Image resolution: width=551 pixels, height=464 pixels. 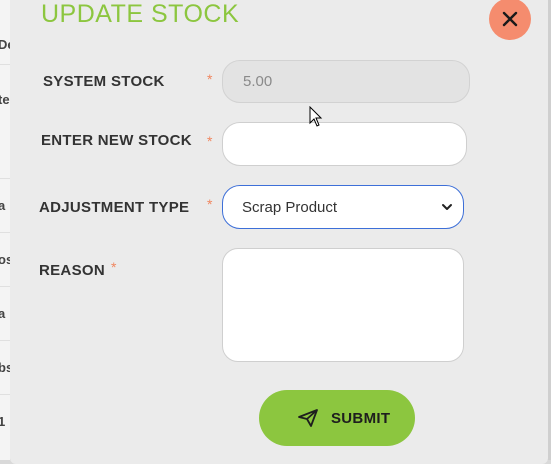 What do you see at coordinates (3, 421) in the screenshot?
I see `background-text: 1` at bounding box center [3, 421].